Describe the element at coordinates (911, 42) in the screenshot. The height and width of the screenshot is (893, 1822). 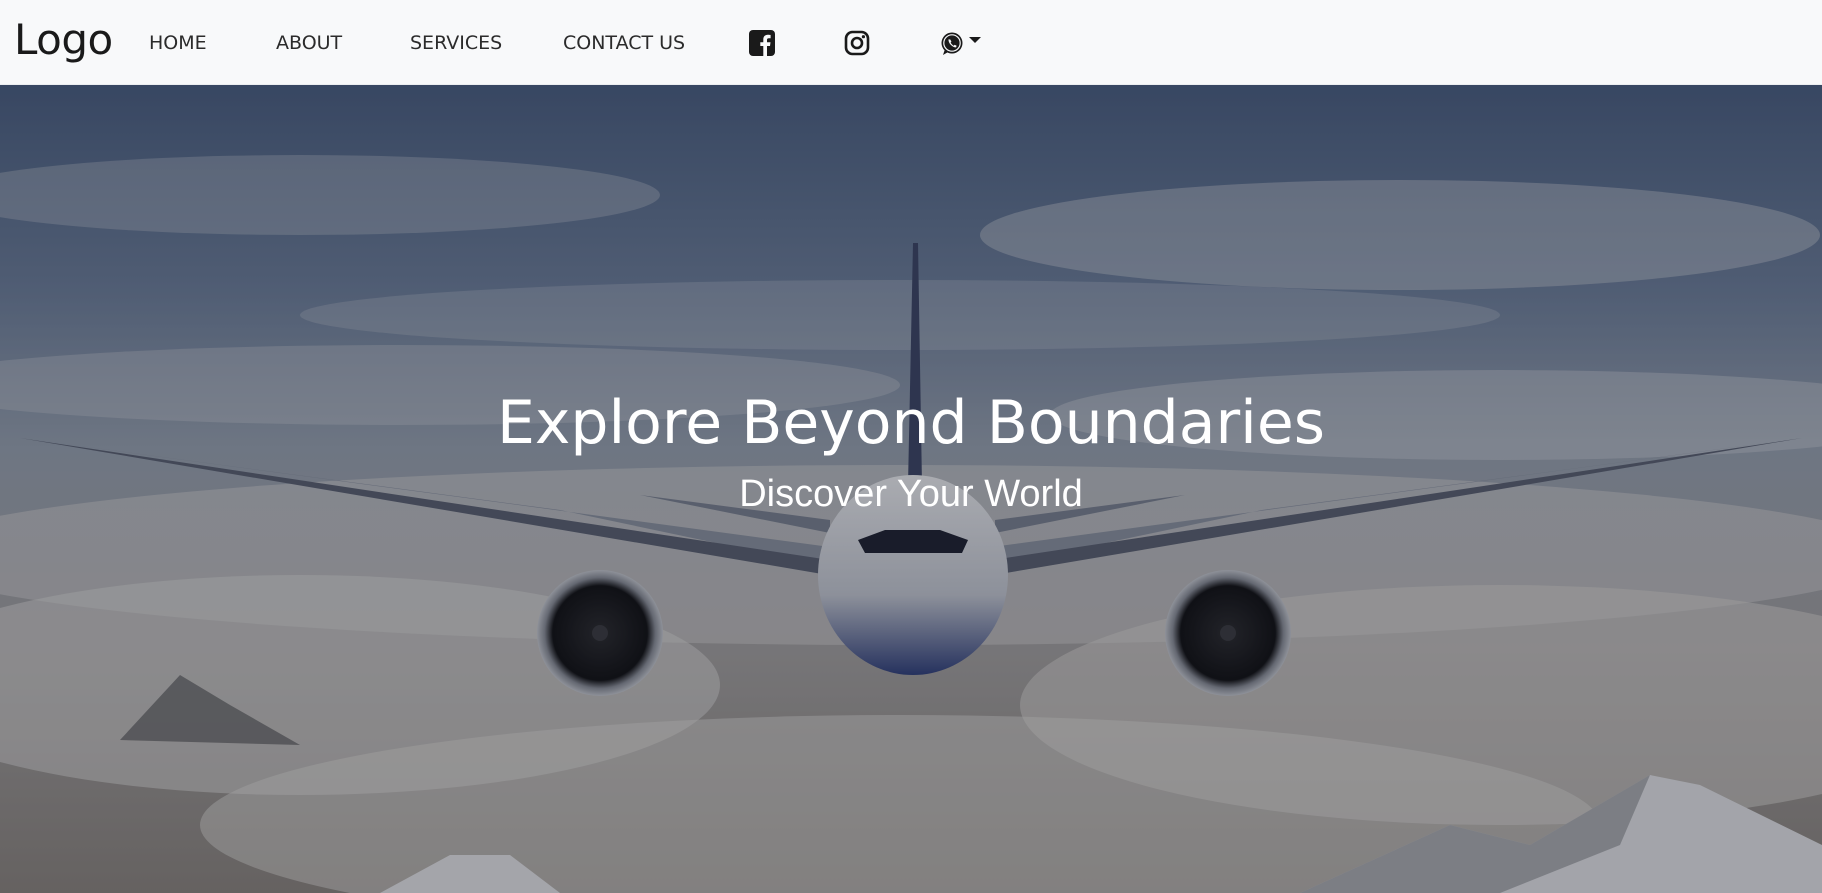
I see `navbar: Logo HOME ABOUT SERVICES CONTACT US` at that location.